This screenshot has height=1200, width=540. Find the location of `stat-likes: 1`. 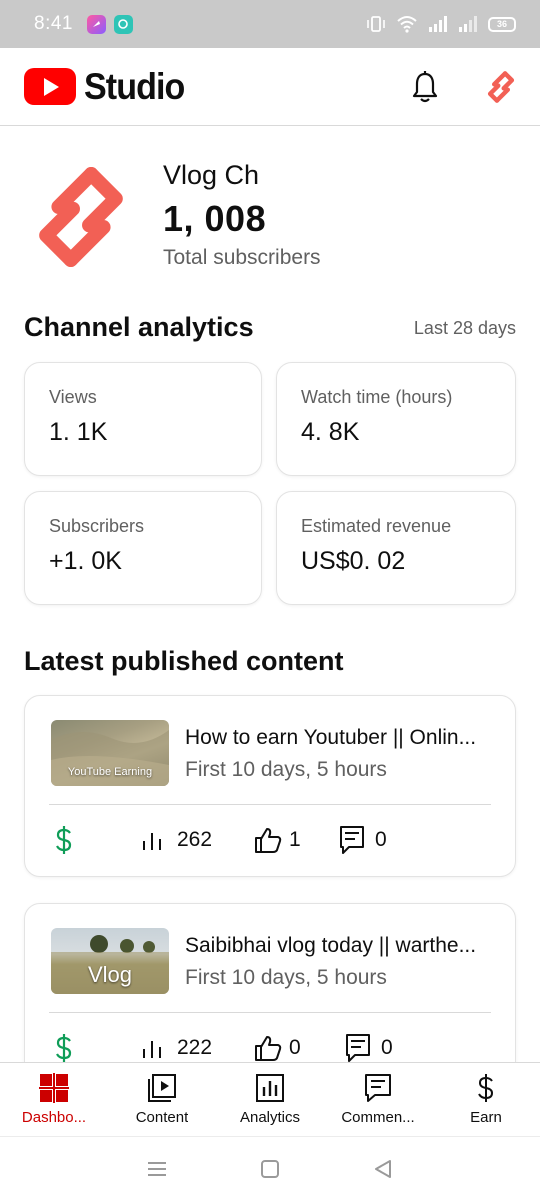

stat-likes: 1 is located at coordinates (296, 840).